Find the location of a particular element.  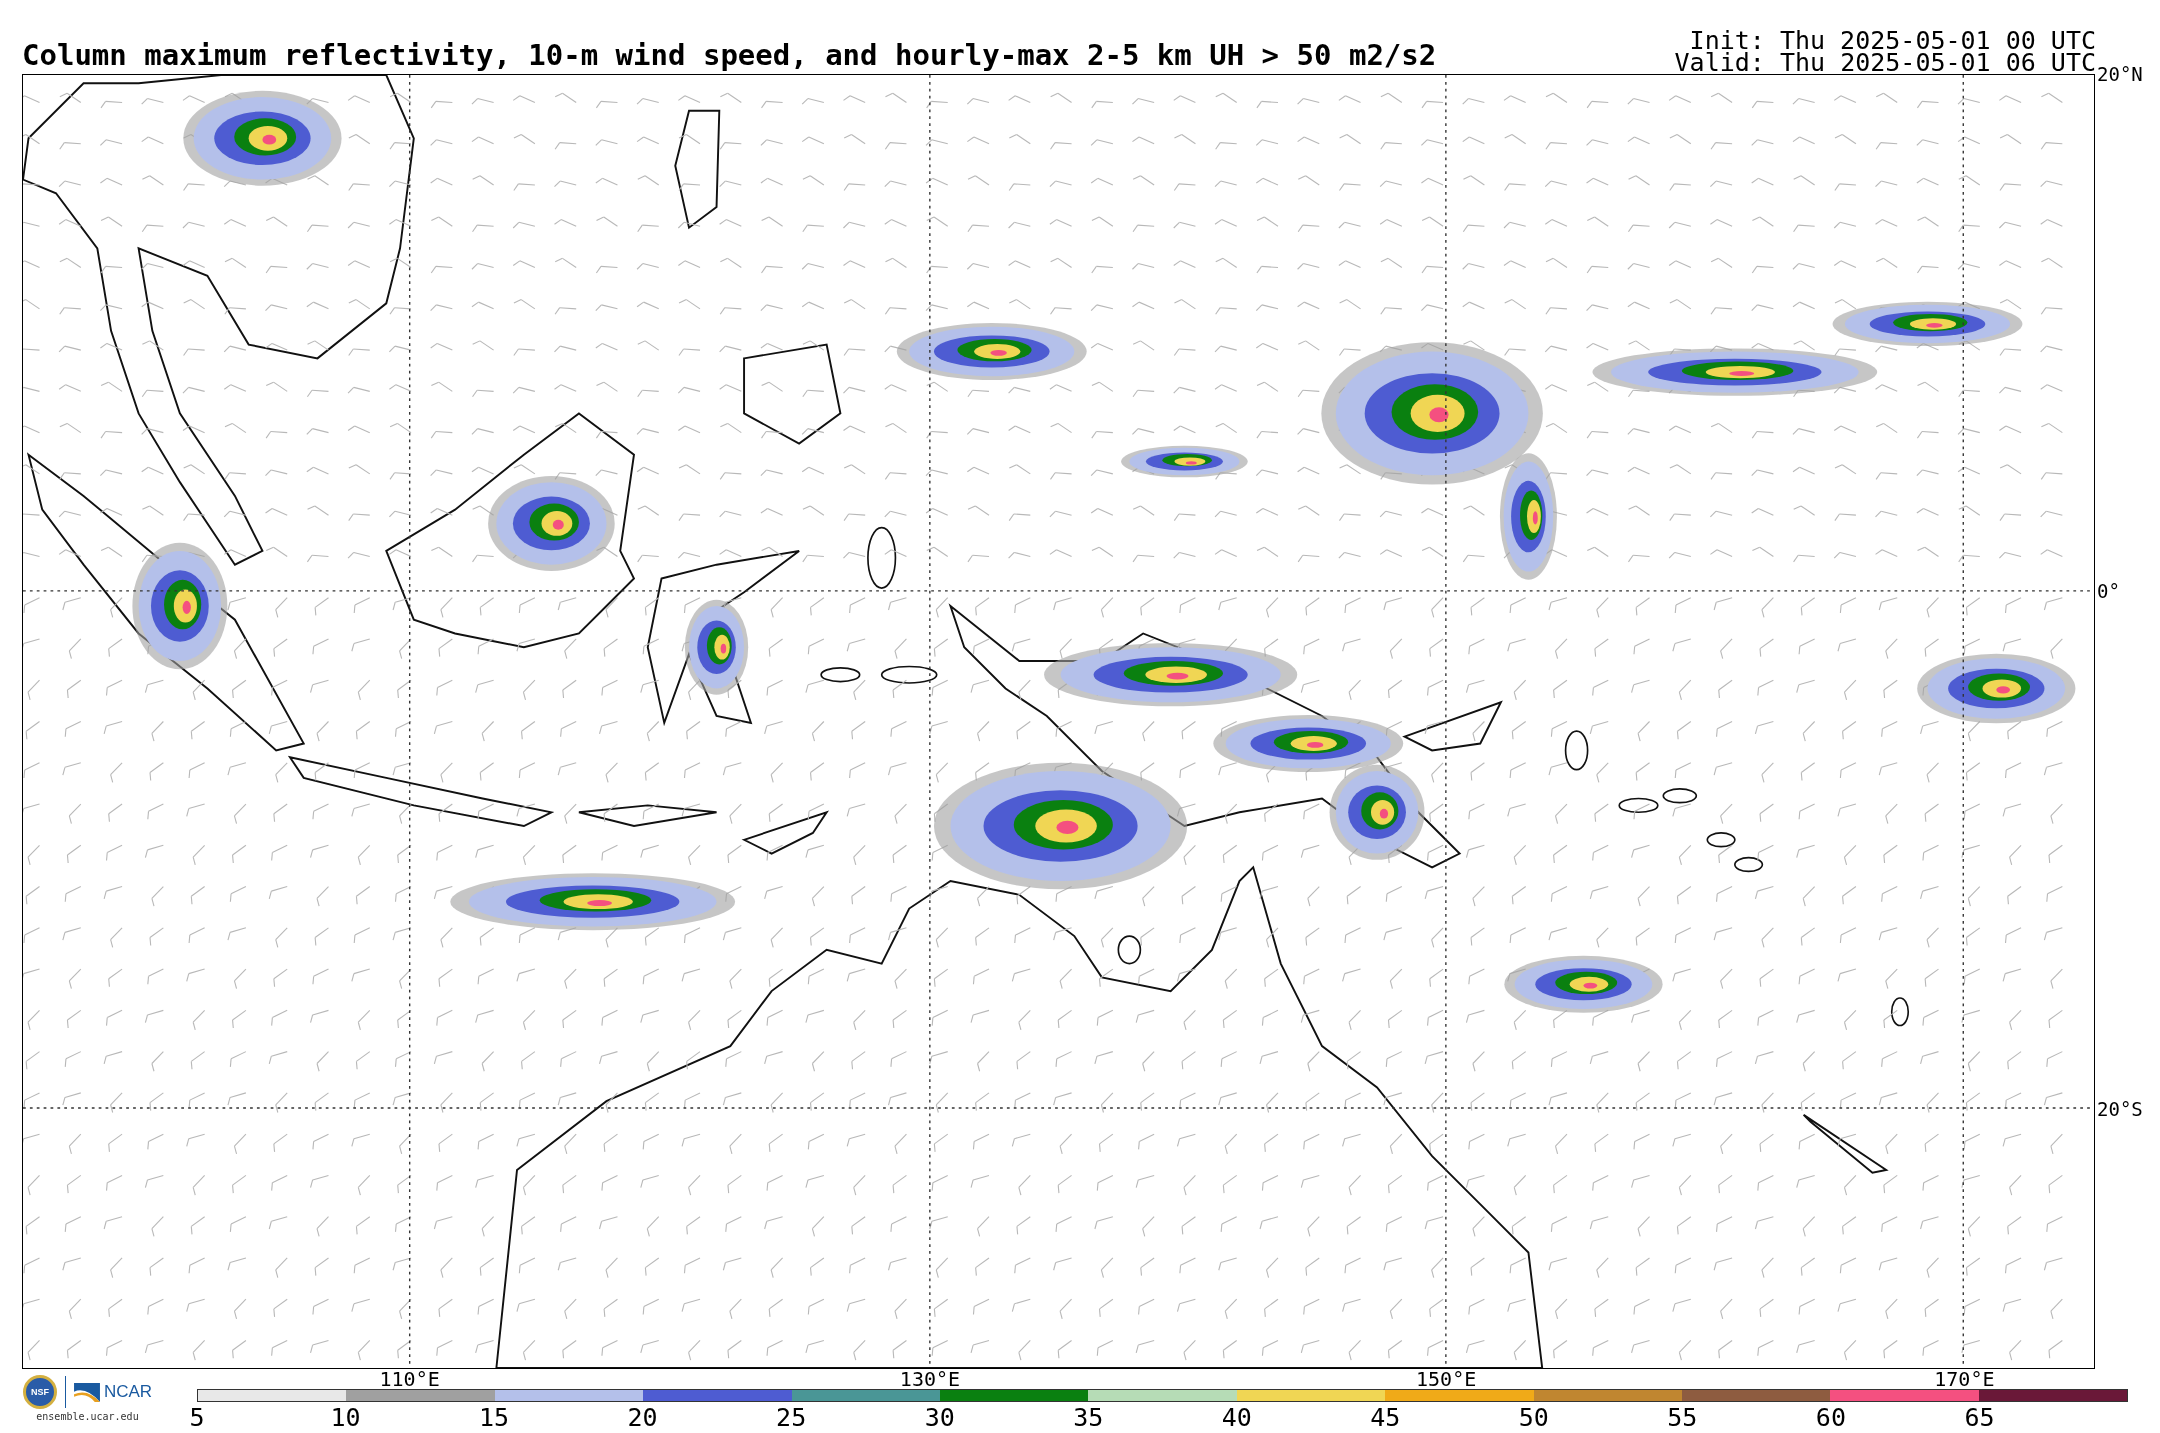

site-url: ensemble.ucar.edu is located at coordinates (87, 1416).